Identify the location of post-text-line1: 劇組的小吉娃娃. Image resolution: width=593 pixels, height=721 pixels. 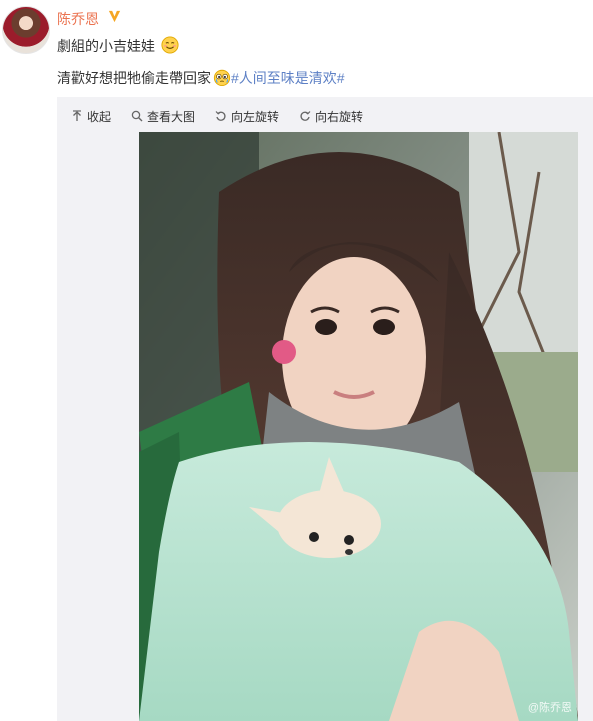
(118, 46).